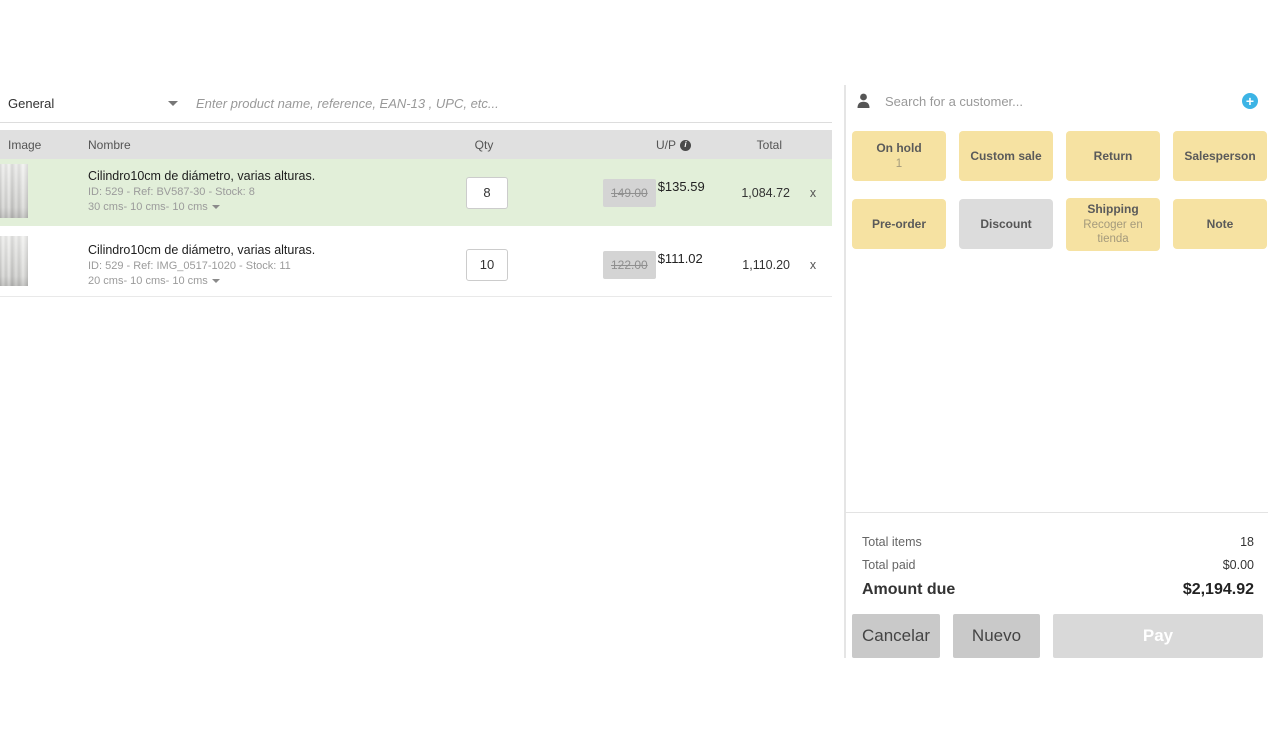 The height and width of the screenshot is (742, 1268). Describe the element at coordinates (1113, 232) in the screenshot. I see `shipping-method-label: Recoger en tienda` at that location.